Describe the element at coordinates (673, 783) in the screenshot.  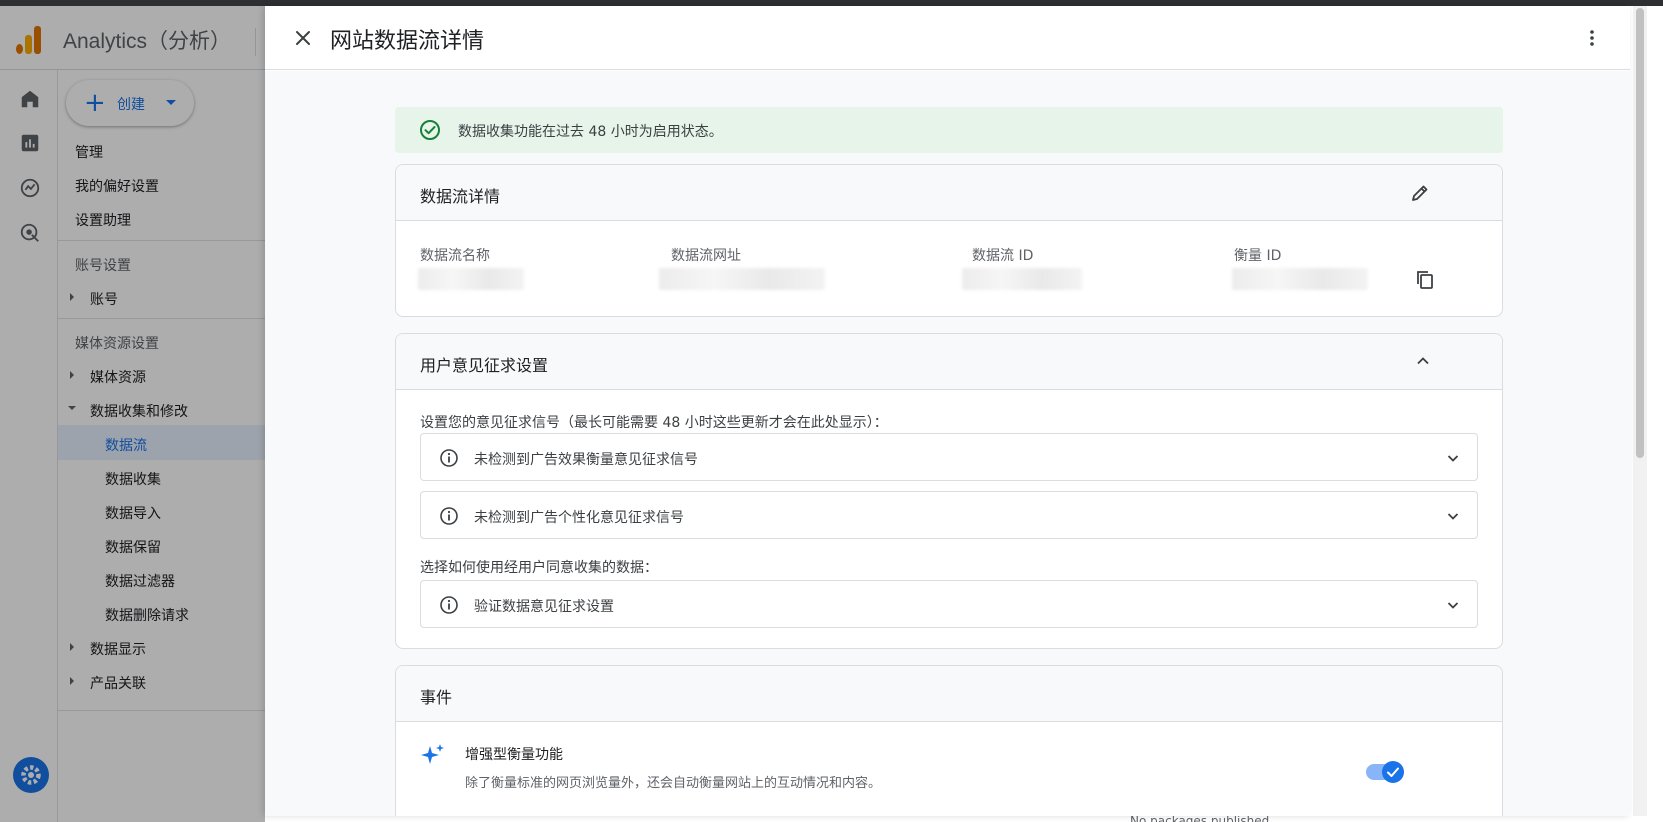
I see `enhanced-measurement-description: 除了衡量标准的网页浏览量外，还会自动衡量网站上的互动情况和内容。` at that location.